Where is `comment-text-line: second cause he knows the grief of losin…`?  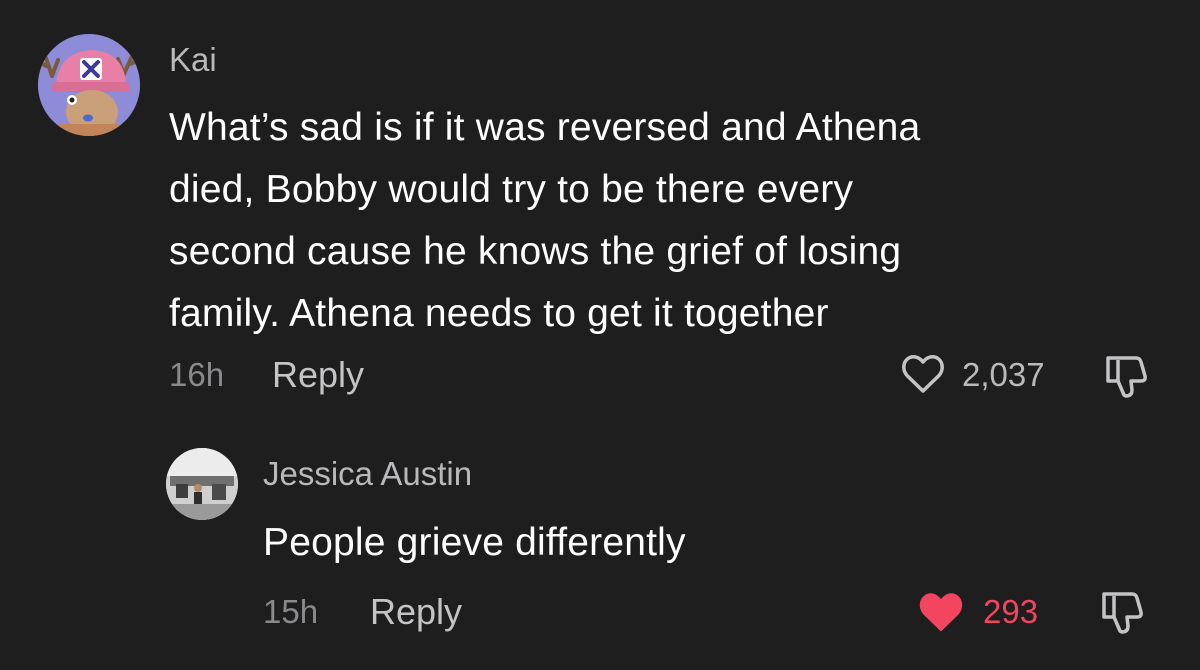 comment-text-line: second cause he knows the grief of losin… is located at coordinates (535, 251).